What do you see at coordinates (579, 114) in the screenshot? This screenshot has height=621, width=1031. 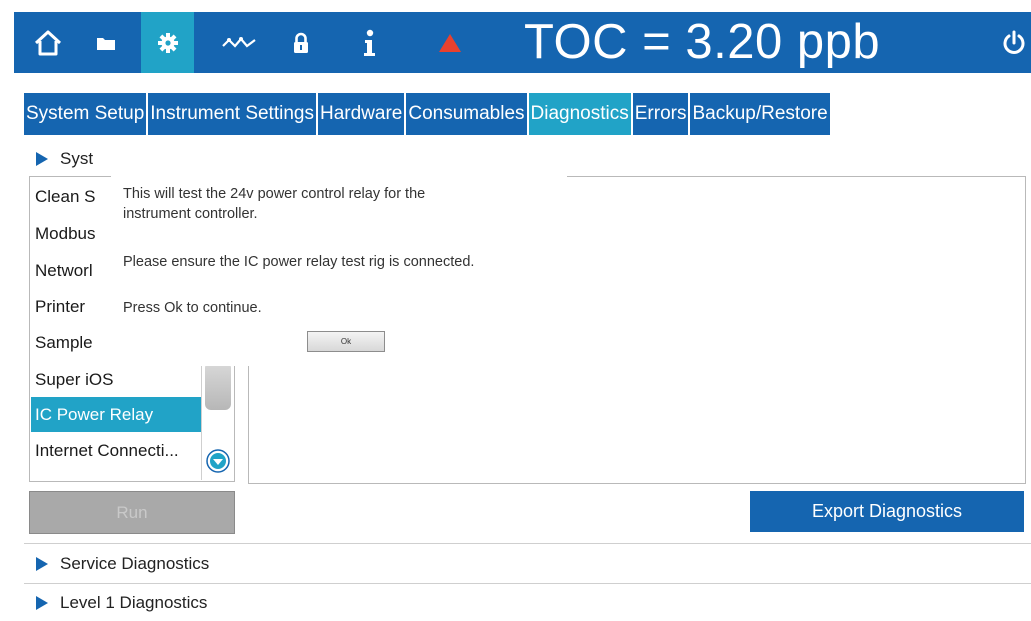 I see `tab-diagnostics: Diagnostics` at bounding box center [579, 114].